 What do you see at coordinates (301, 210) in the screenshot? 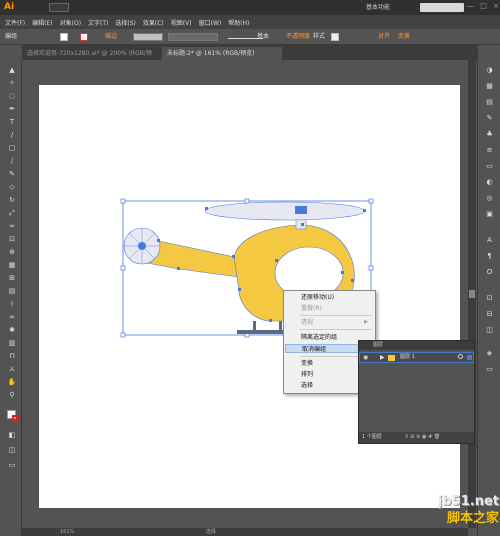
I see `rotor-hub` at bounding box center [301, 210].